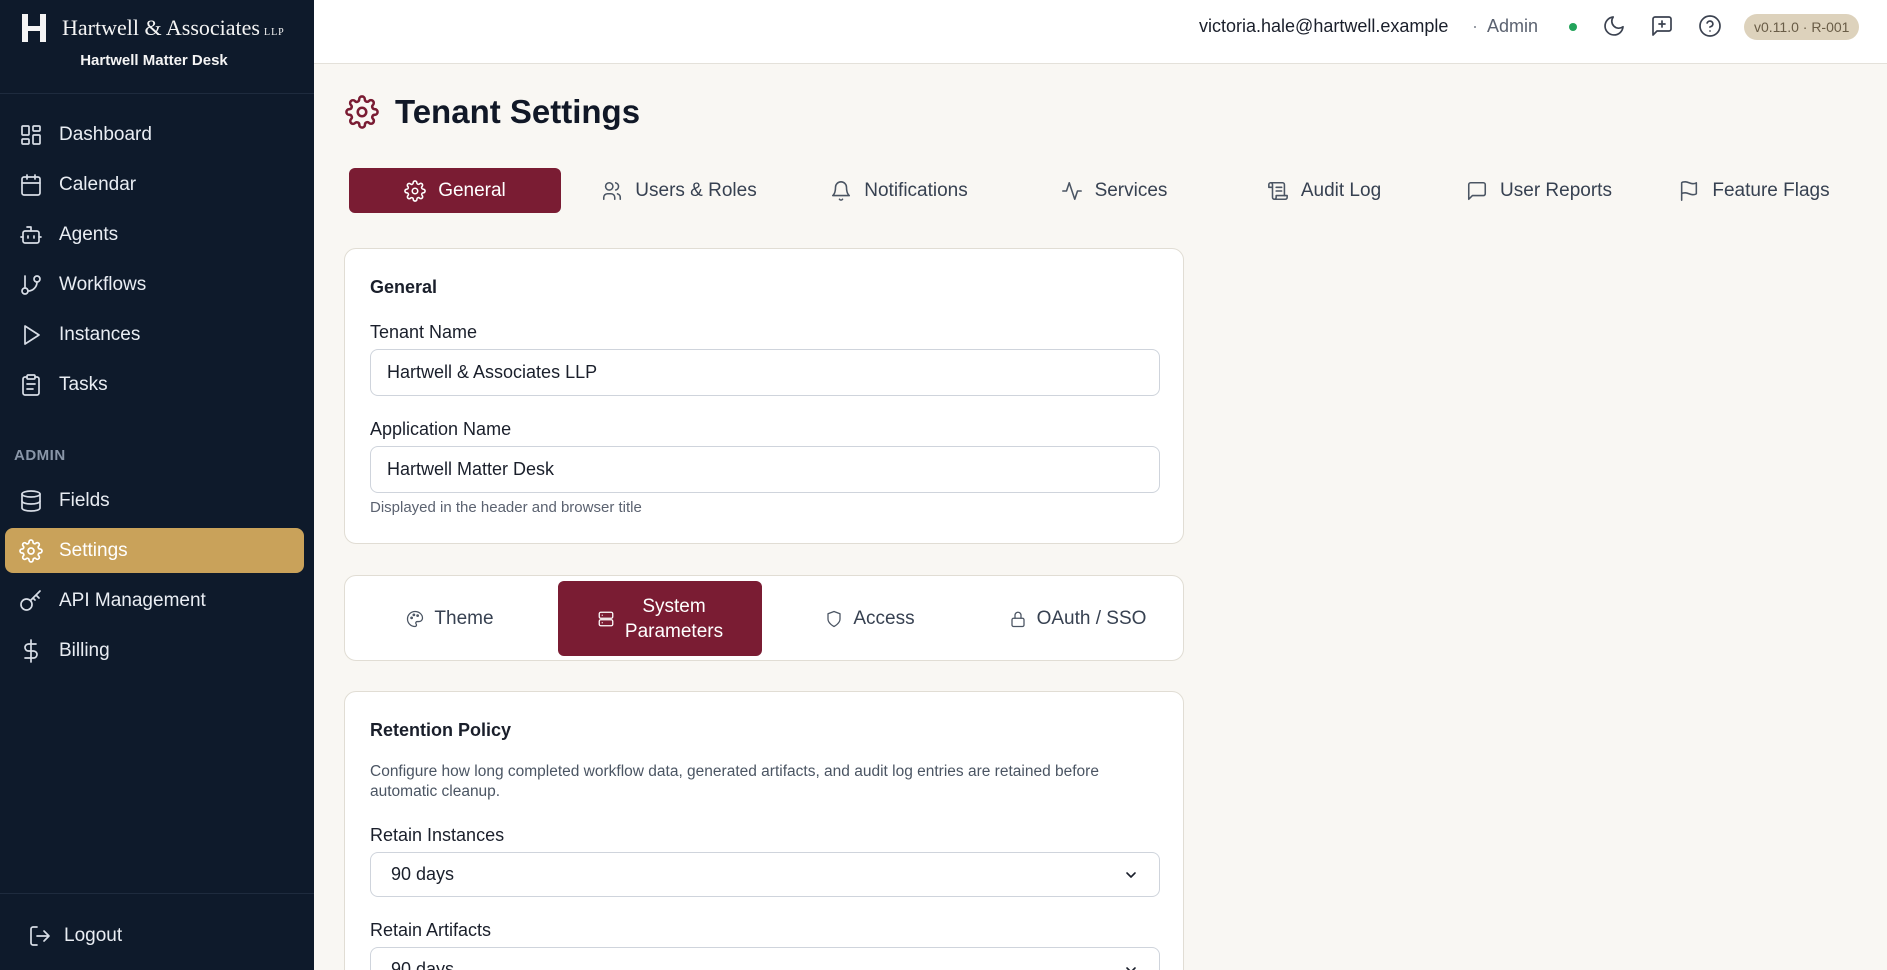  I want to click on subtab-oauth-sso: OAuth / SSO, so click(1077, 618).